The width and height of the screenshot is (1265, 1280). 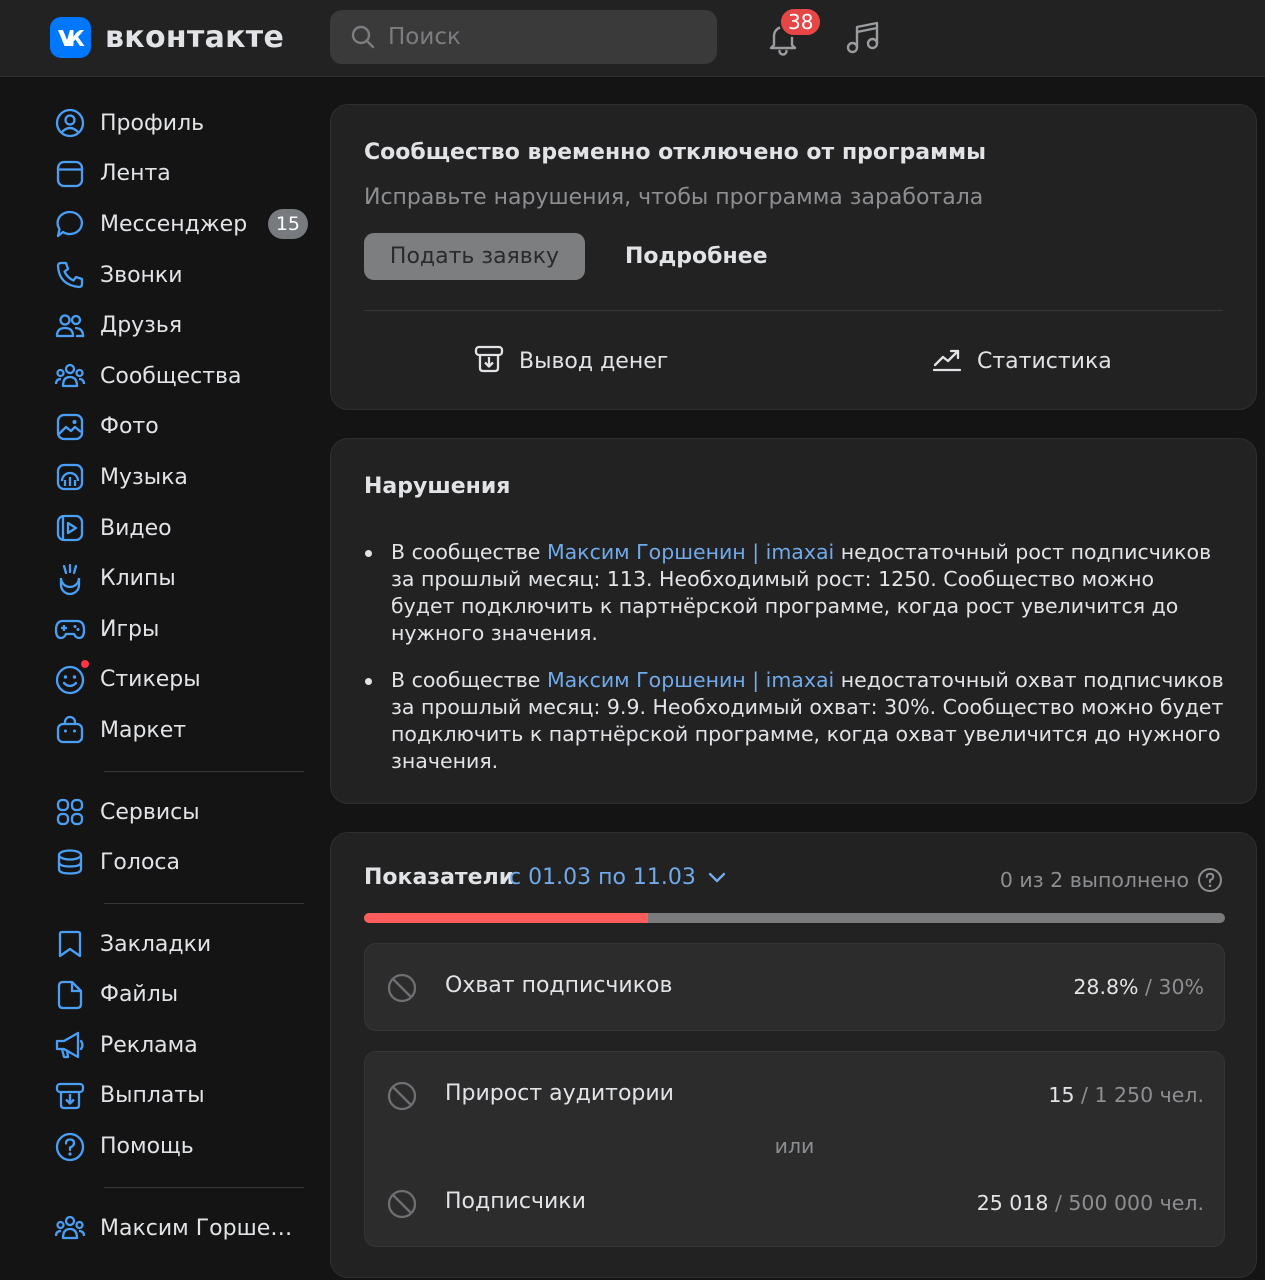 I want to click on services-grid-icon, so click(x=70, y=812).